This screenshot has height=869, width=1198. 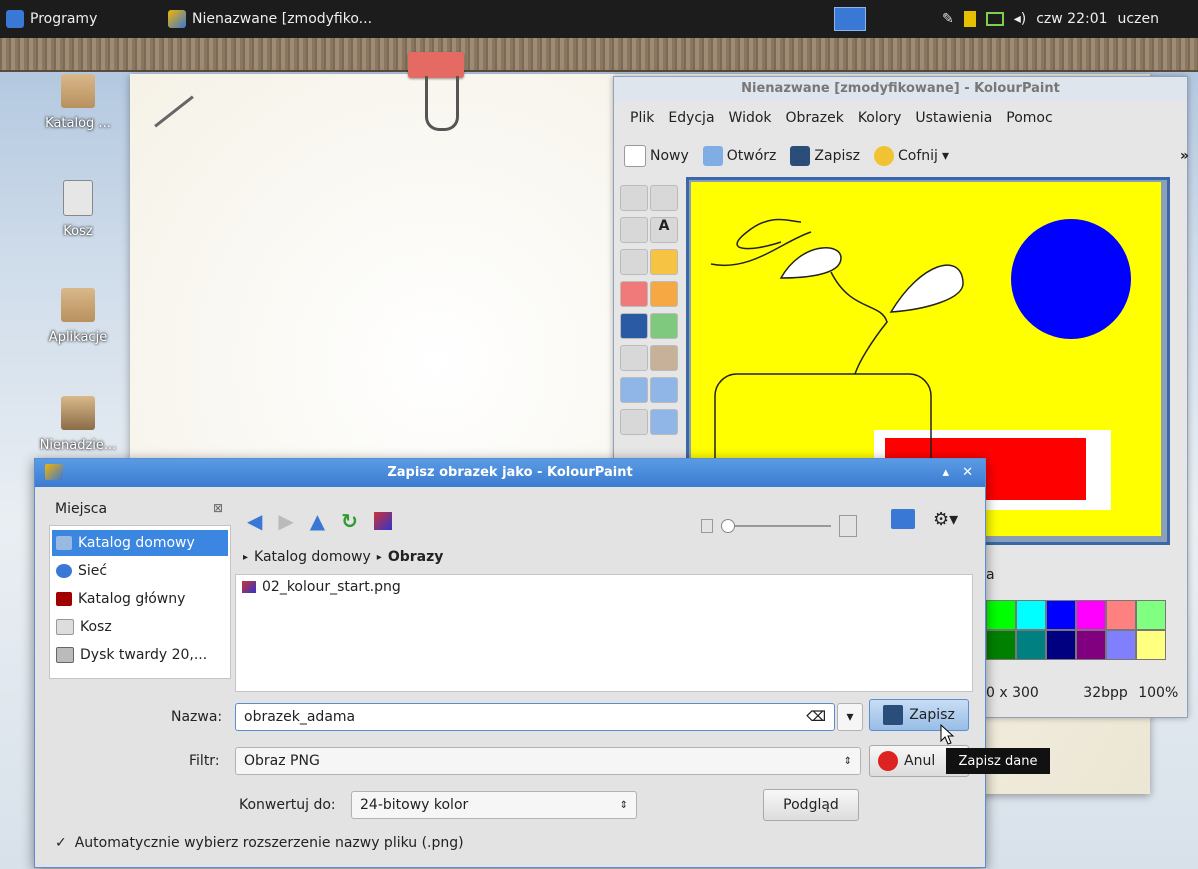 I want to click on forward-icon: ▶, so click(x=285, y=521).